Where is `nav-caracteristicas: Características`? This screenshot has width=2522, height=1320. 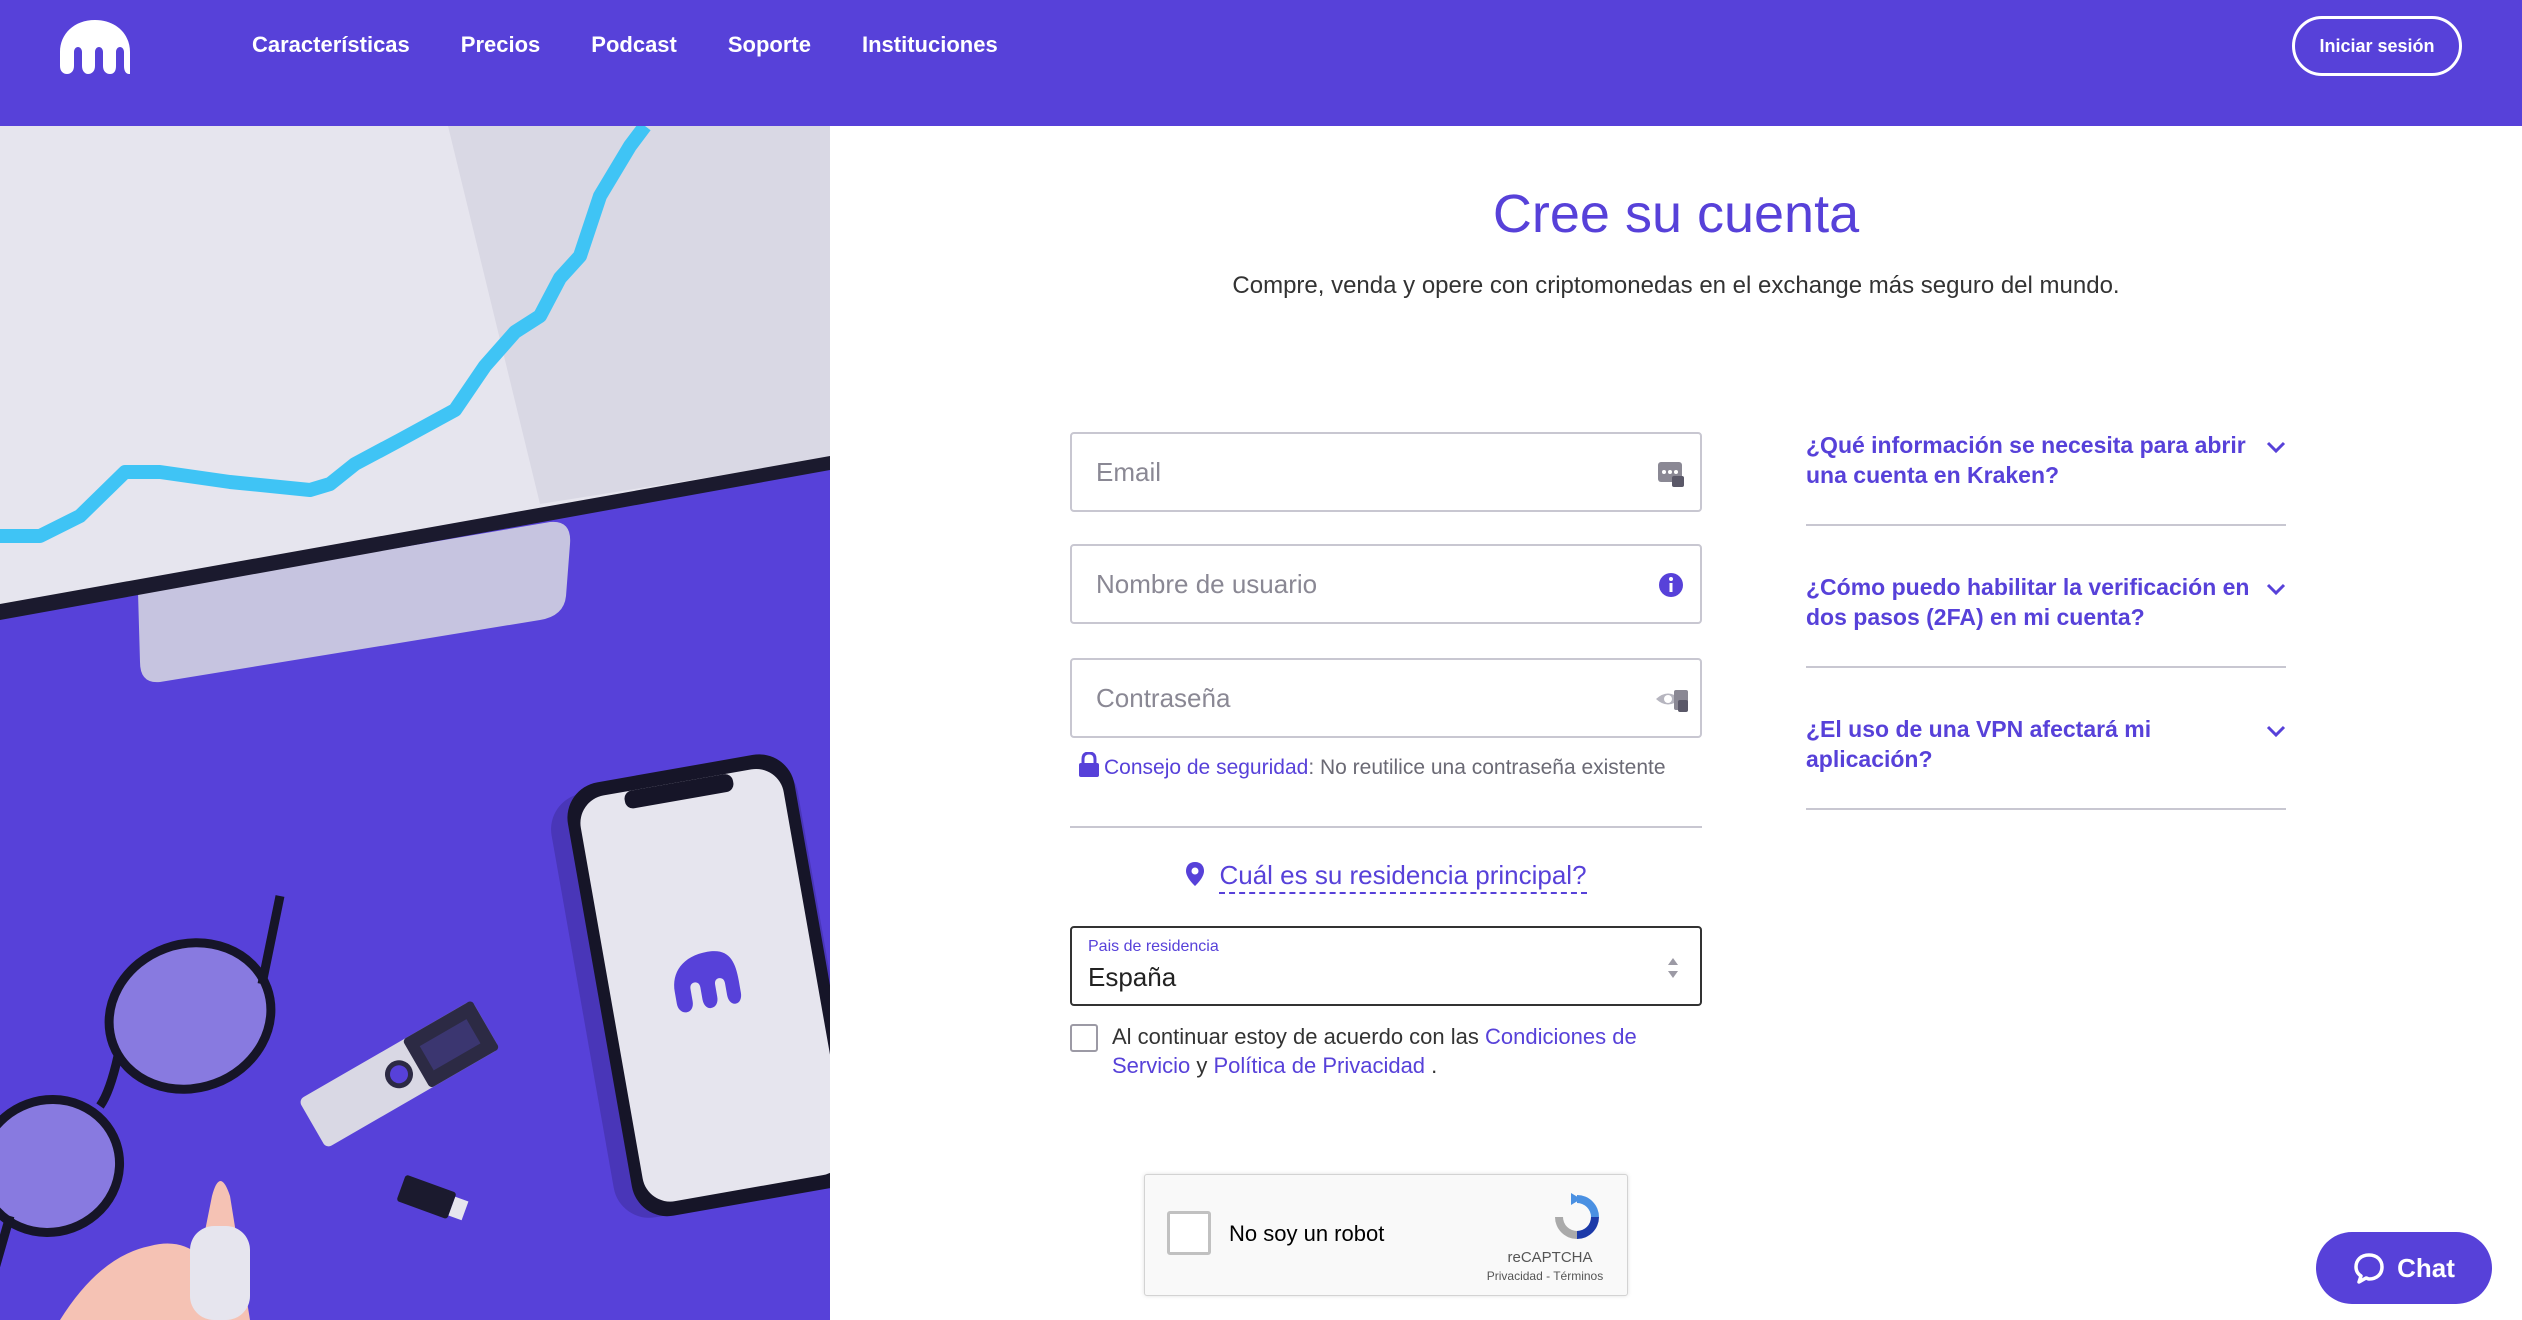
nav-caracteristicas: Características is located at coordinates (331, 45).